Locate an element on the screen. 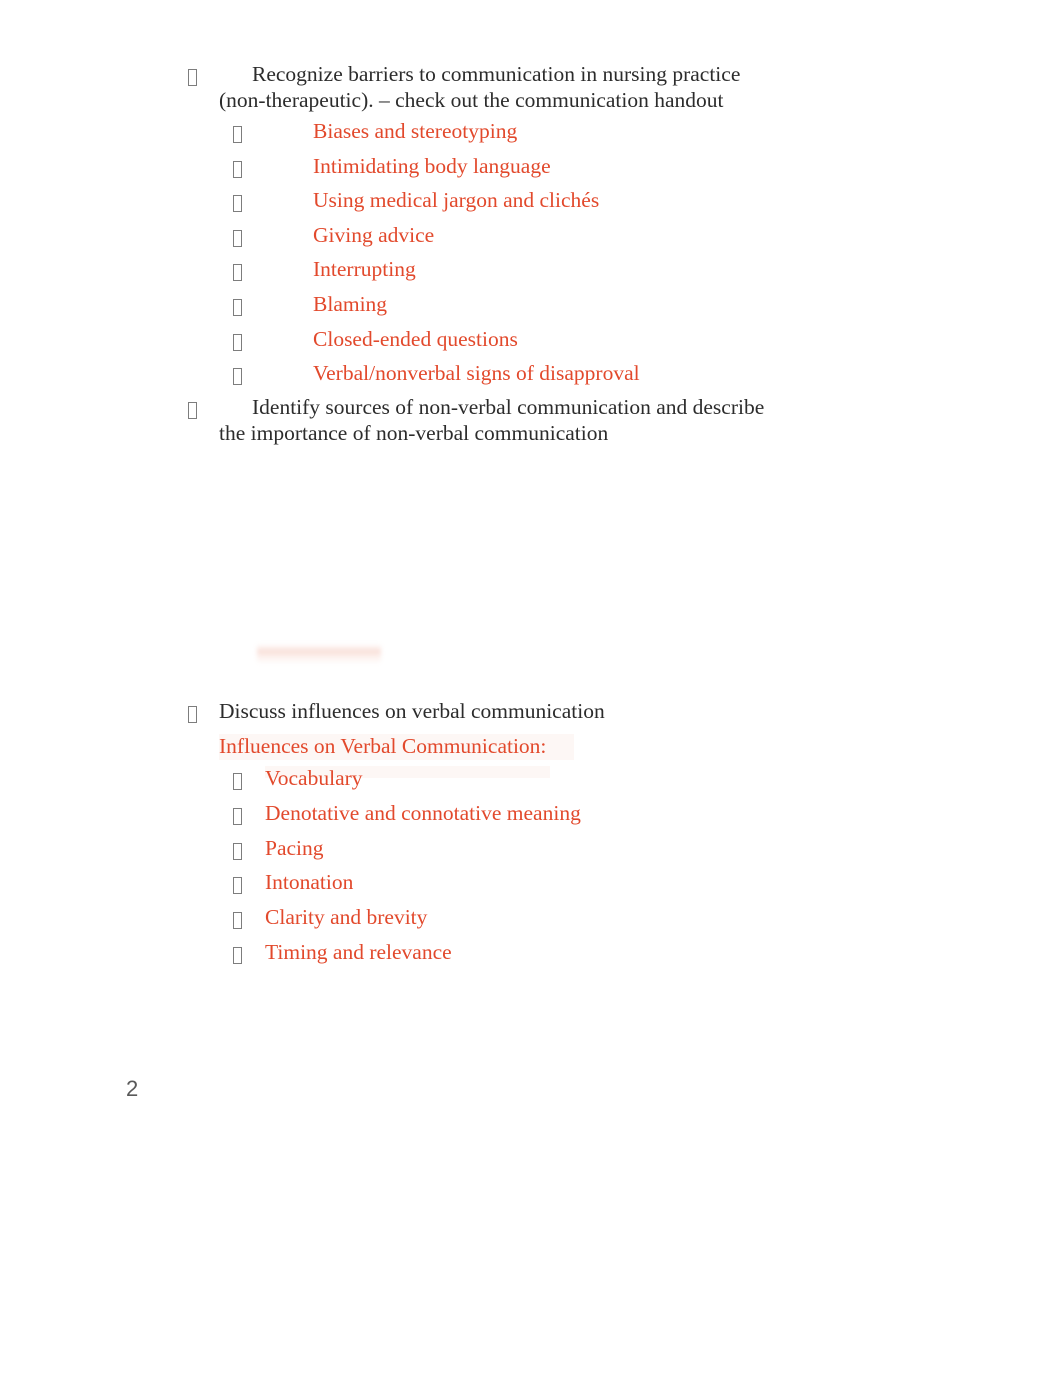 This screenshot has height=1376, width=1062. faded-text-artifact is located at coordinates (319, 654).